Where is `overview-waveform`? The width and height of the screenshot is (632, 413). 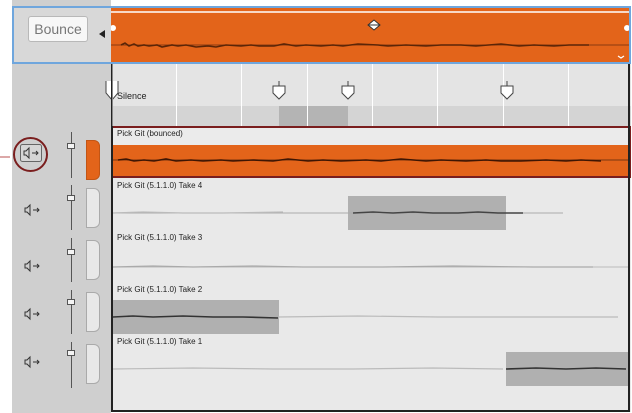 overview-waveform is located at coordinates (370, 35).